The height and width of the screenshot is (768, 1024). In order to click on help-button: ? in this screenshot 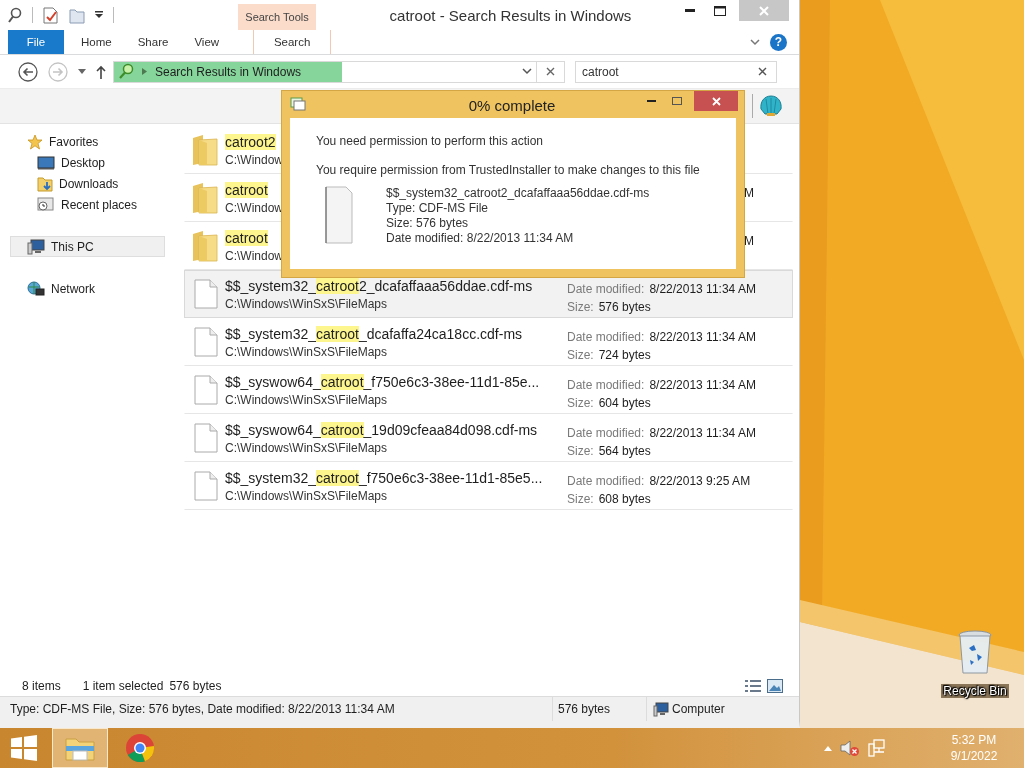, I will do `click(778, 42)`.